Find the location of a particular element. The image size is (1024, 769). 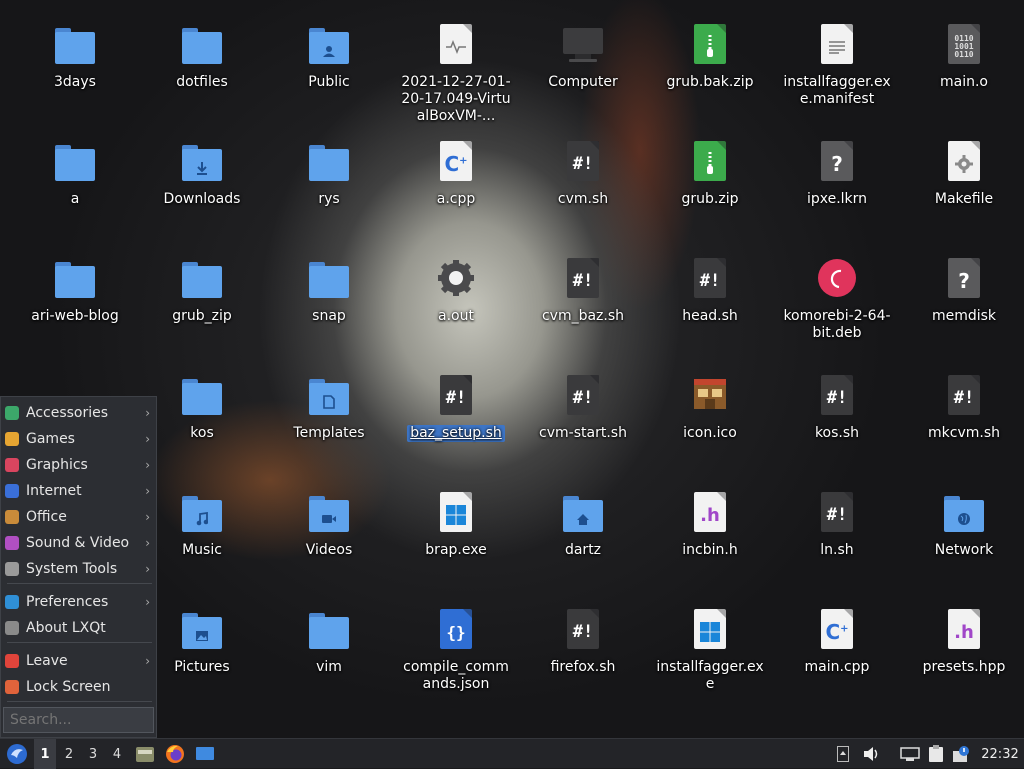

network-button is located at coordinates (910, 754).